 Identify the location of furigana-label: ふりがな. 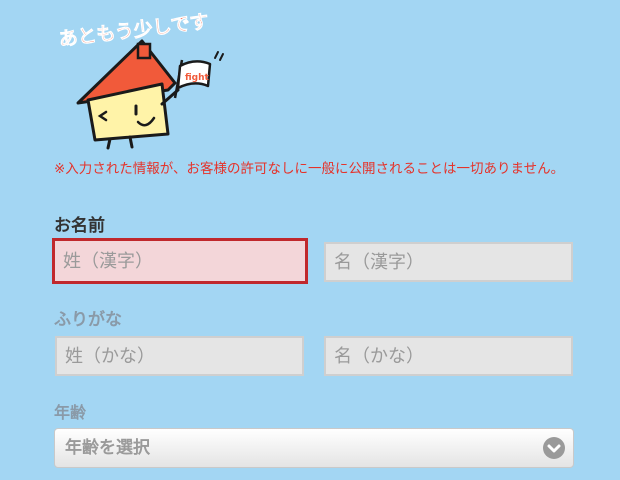
(88, 320).